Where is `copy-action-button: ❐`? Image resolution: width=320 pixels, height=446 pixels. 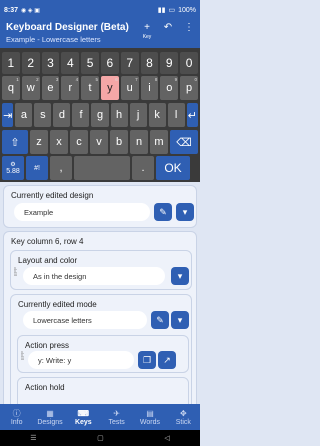 copy-action-button: ❐ is located at coordinates (147, 360).